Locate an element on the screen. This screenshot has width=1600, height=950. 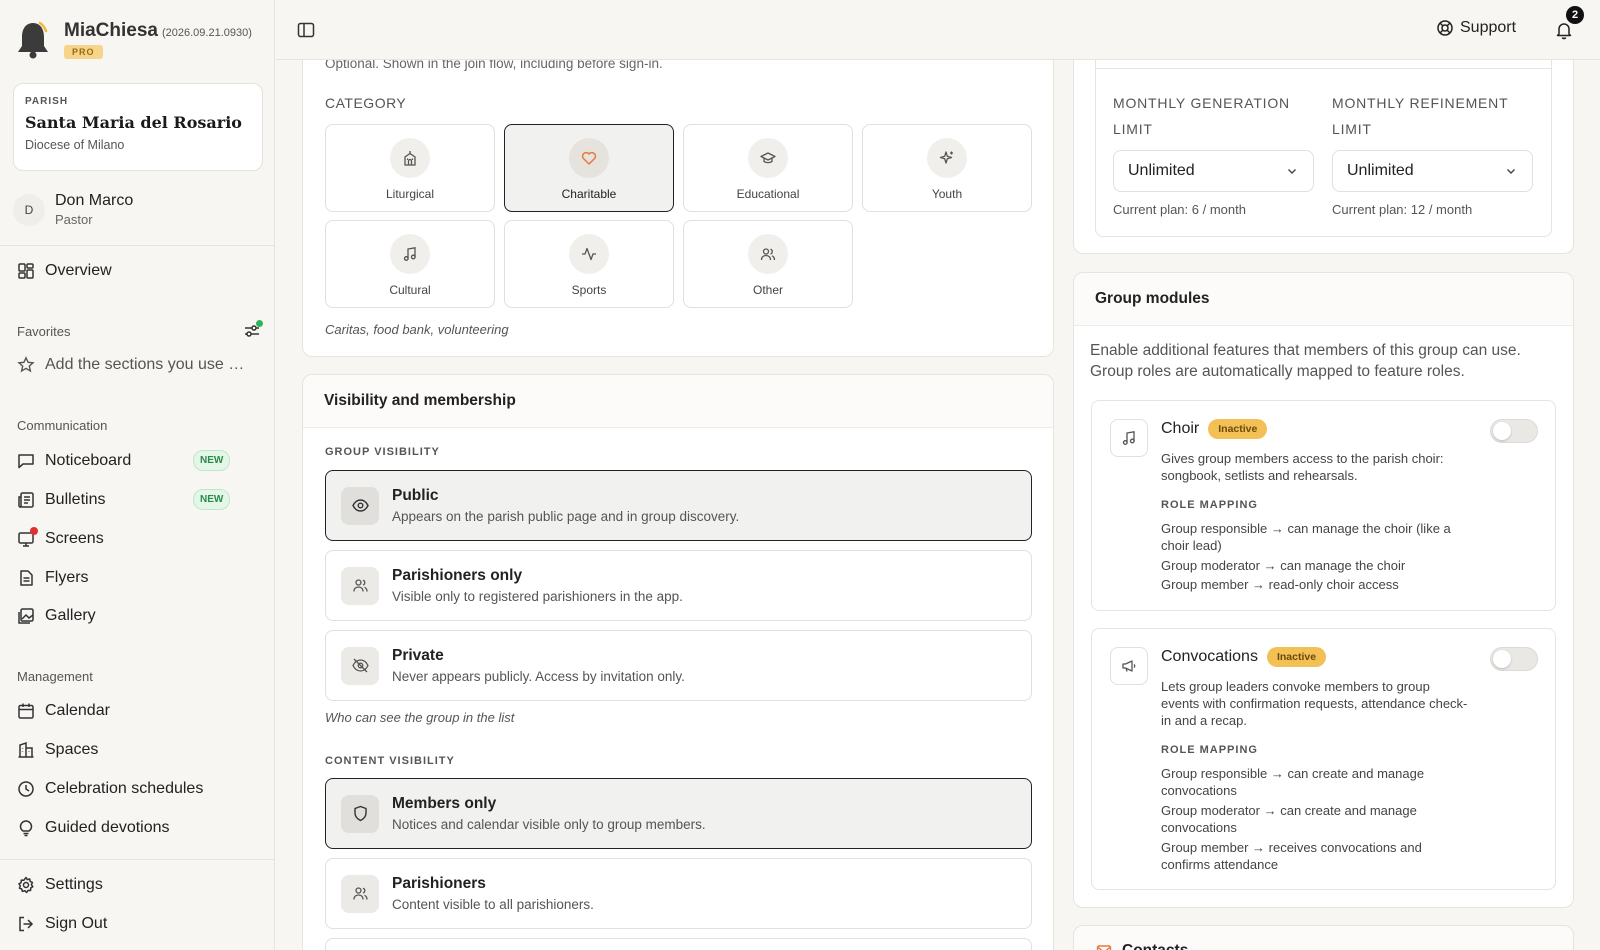
sidebar-item-bulletins: Bulletins is located at coordinates (61, 500).